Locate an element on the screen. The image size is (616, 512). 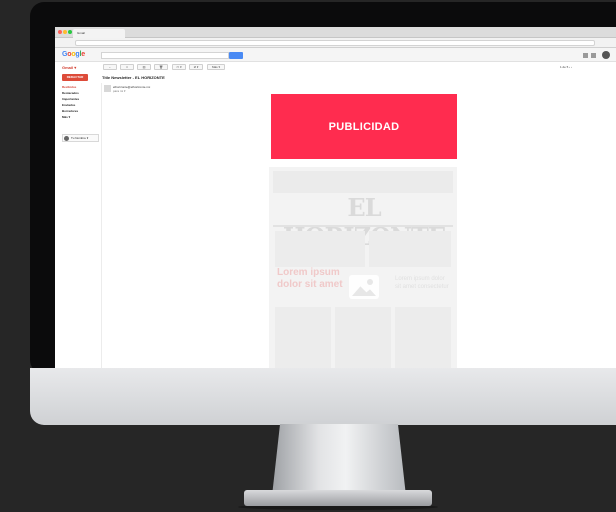
settings-icon is located at coordinates (593, 55).